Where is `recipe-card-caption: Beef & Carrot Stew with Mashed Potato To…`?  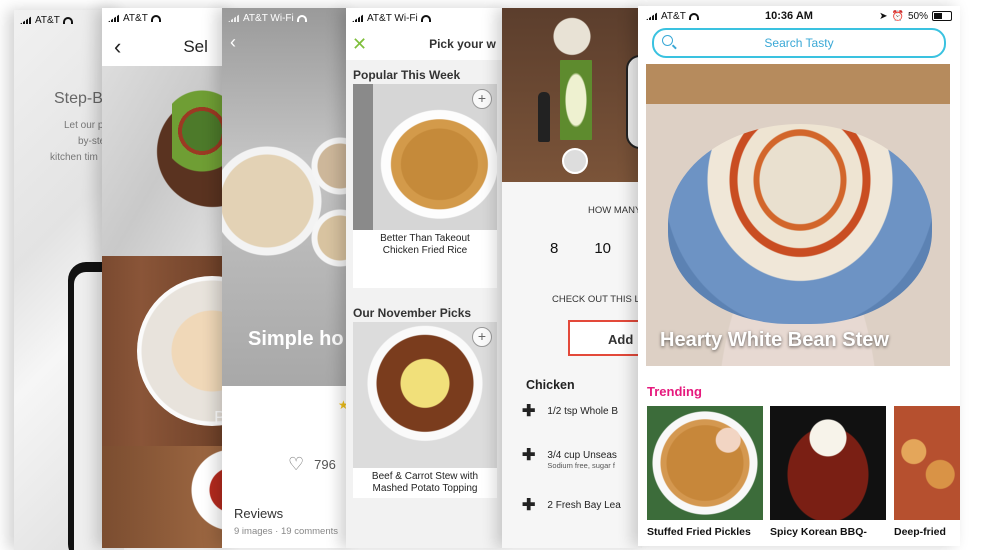 recipe-card-caption: Beef & Carrot Stew with Mashed Potato To… is located at coordinates (425, 483).